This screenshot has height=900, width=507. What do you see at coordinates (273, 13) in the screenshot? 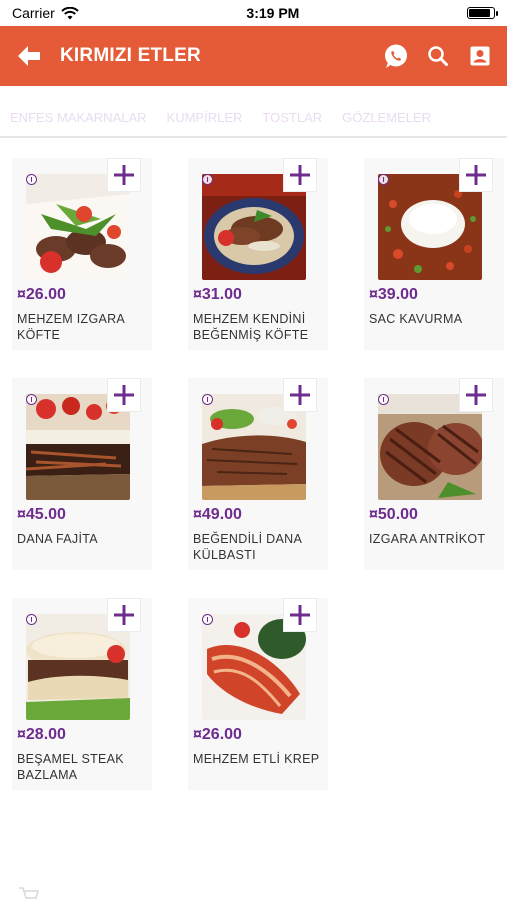
I see `status-time: 3:19 PM` at bounding box center [273, 13].